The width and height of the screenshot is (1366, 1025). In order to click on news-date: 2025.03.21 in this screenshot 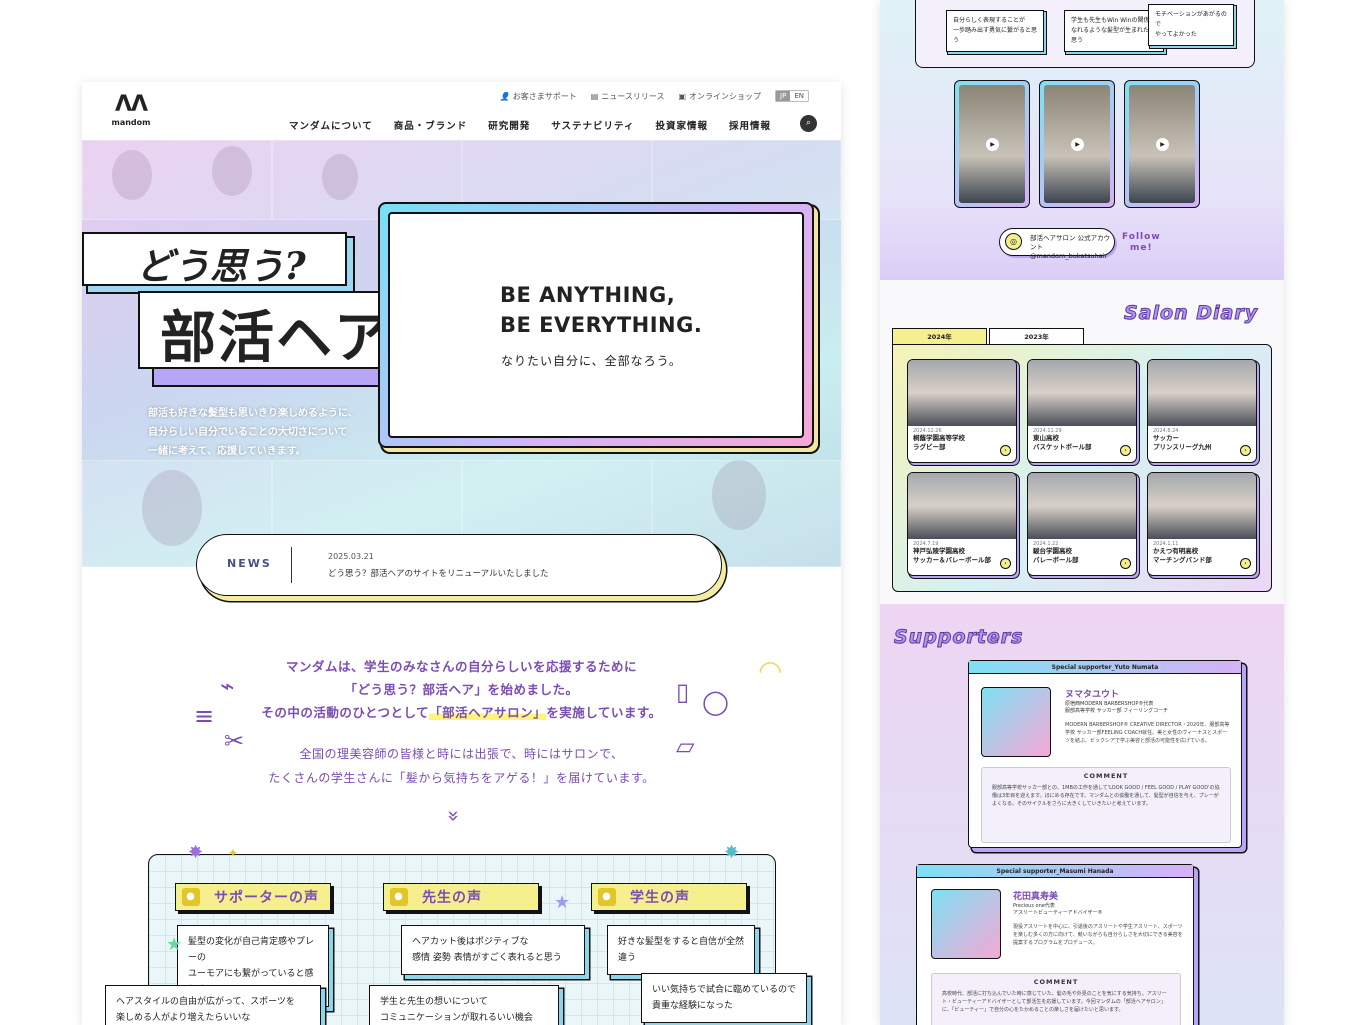, I will do `click(351, 556)`.